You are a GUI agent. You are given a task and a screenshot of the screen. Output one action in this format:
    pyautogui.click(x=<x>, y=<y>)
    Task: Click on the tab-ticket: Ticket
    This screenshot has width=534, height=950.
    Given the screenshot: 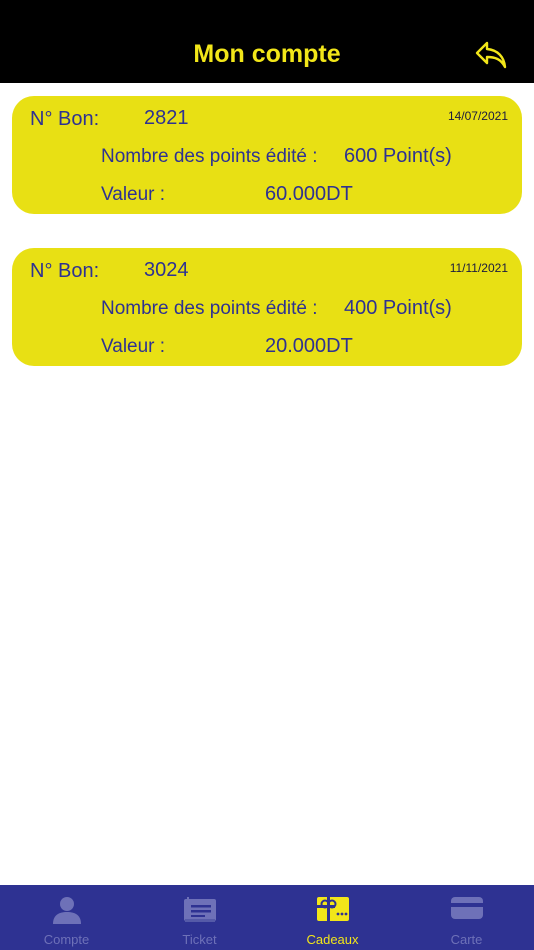 What is the action you would take?
    pyautogui.click(x=199, y=917)
    